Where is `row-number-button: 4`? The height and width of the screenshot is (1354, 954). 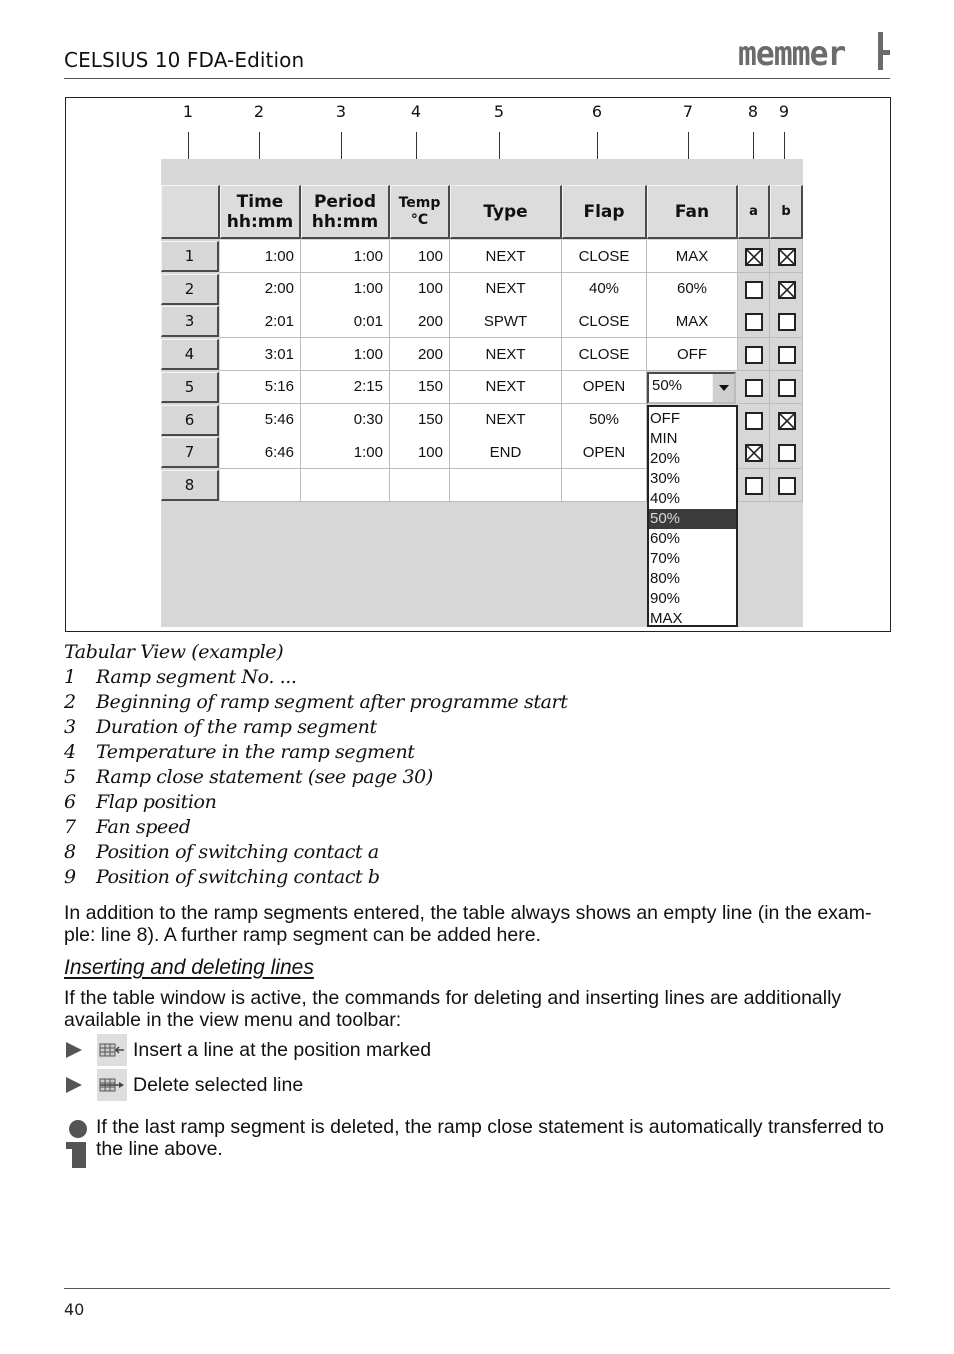 row-number-button: 4 is located at coordinates (190, 355).